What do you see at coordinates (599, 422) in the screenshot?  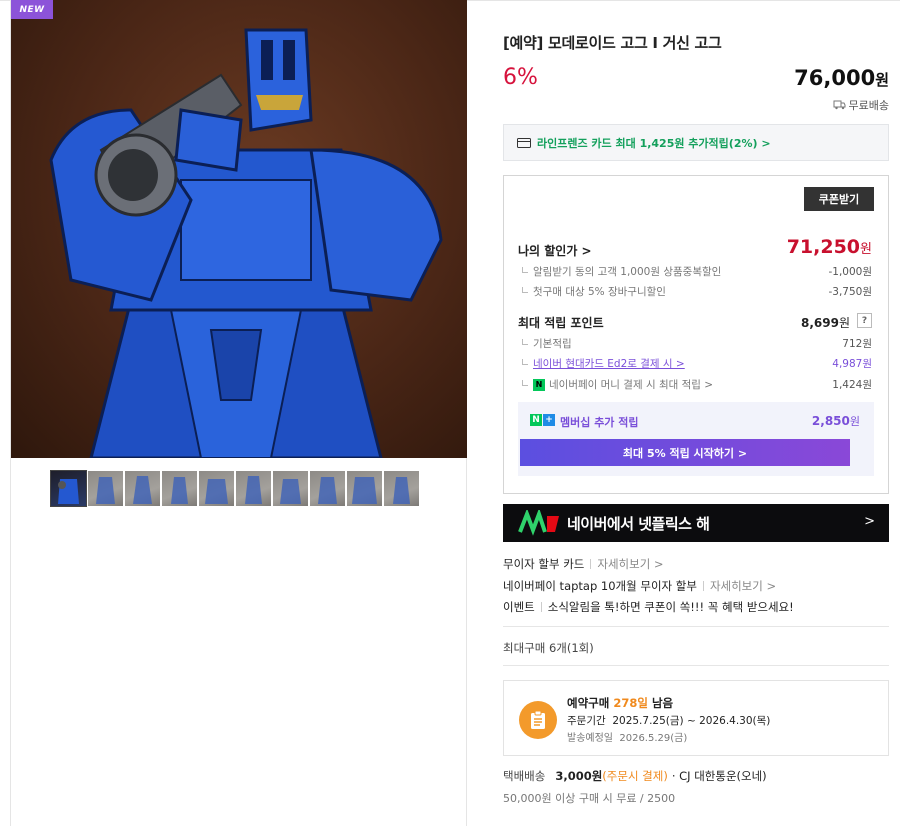 I see `membership-label: 멤버십 추가 적립` at bounding box center [599, 422].